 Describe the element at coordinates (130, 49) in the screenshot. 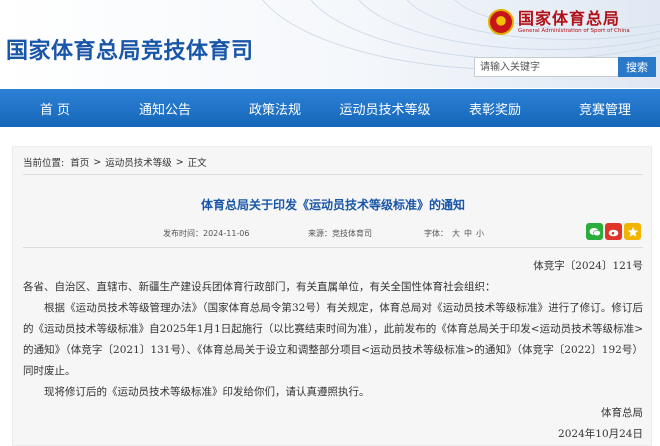

I see `site-title: 国家体育总局竞技体育司` at that location.